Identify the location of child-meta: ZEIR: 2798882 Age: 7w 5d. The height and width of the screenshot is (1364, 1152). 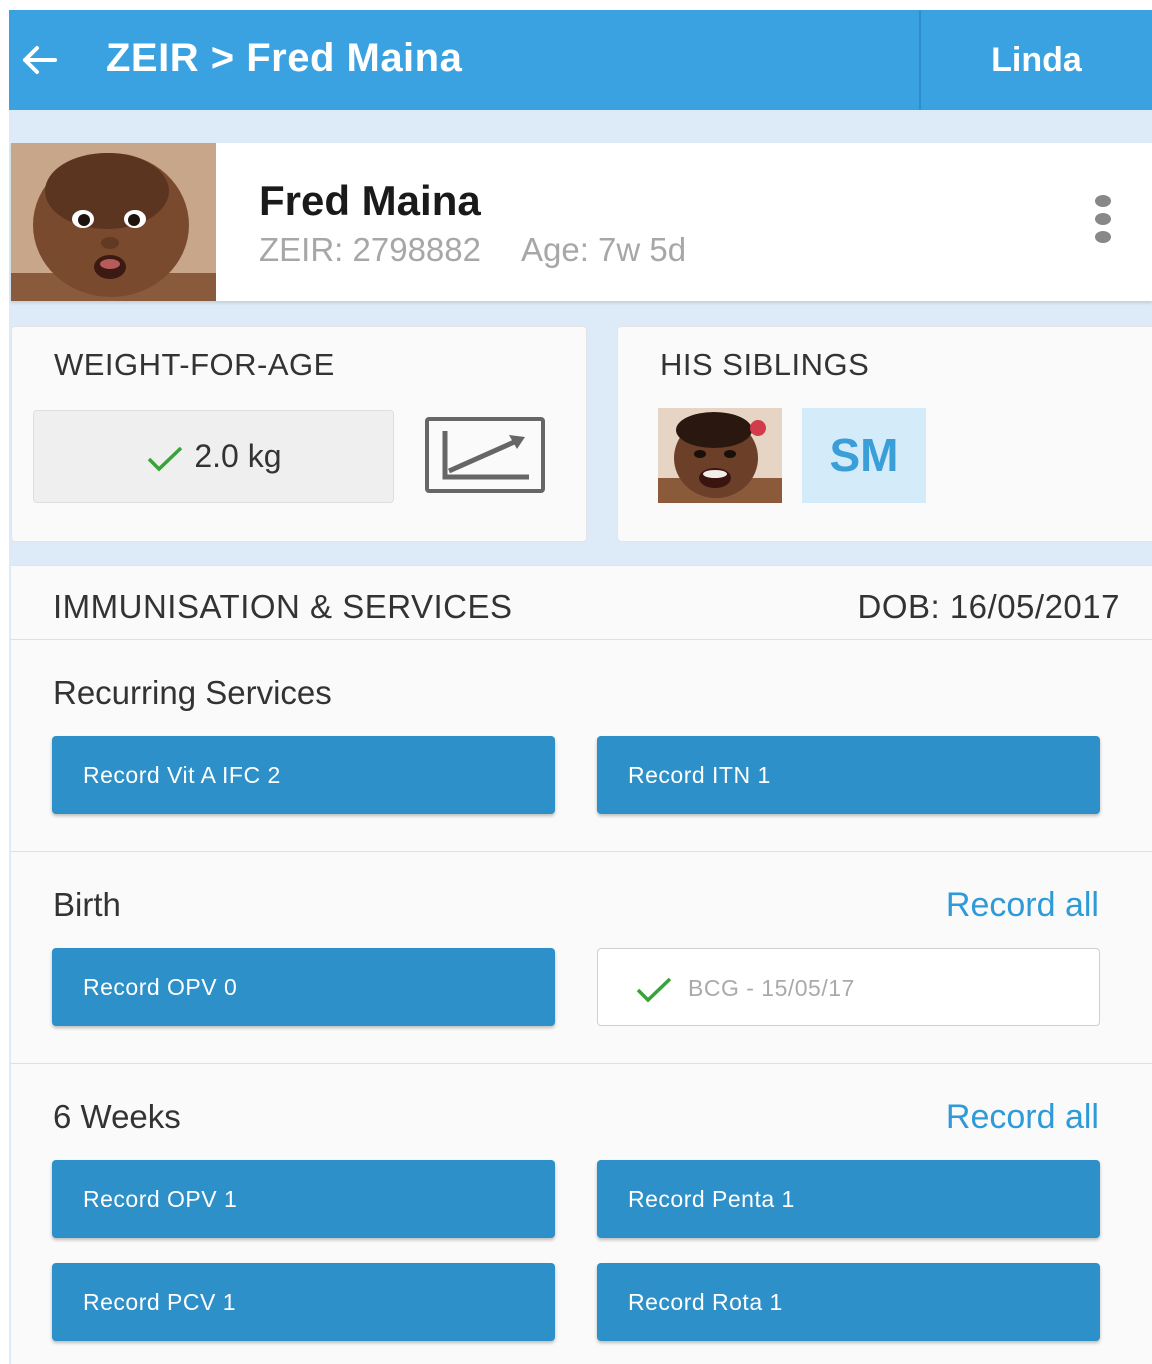
(492, 250).